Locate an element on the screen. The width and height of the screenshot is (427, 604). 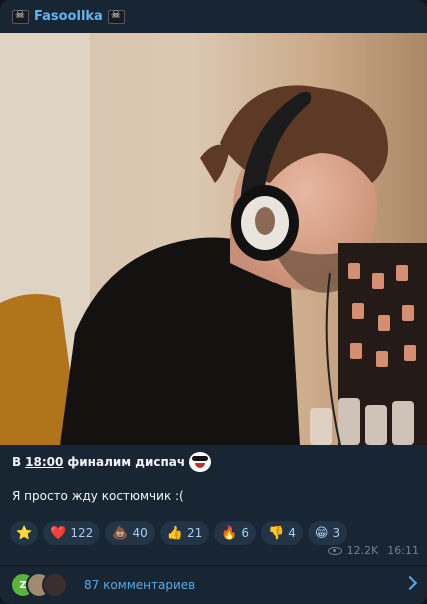
post-line-1-rest: финалим диспач is located at coordinates (126, 461).